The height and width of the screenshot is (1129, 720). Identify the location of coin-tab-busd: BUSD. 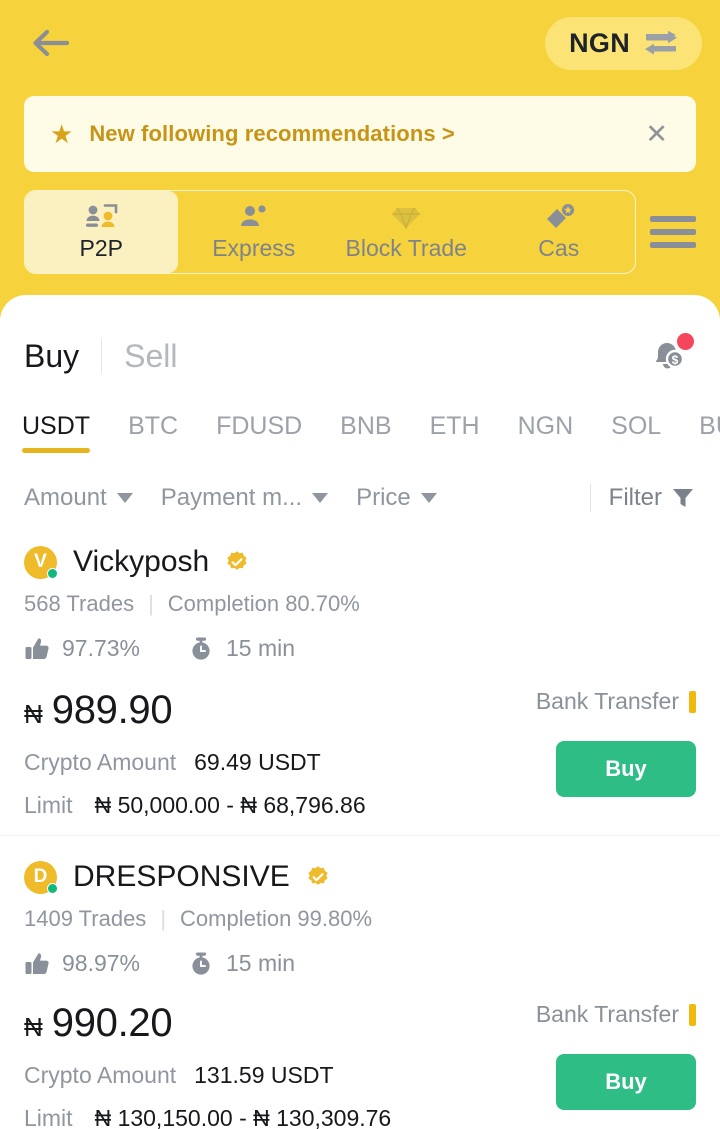
(709, 430).